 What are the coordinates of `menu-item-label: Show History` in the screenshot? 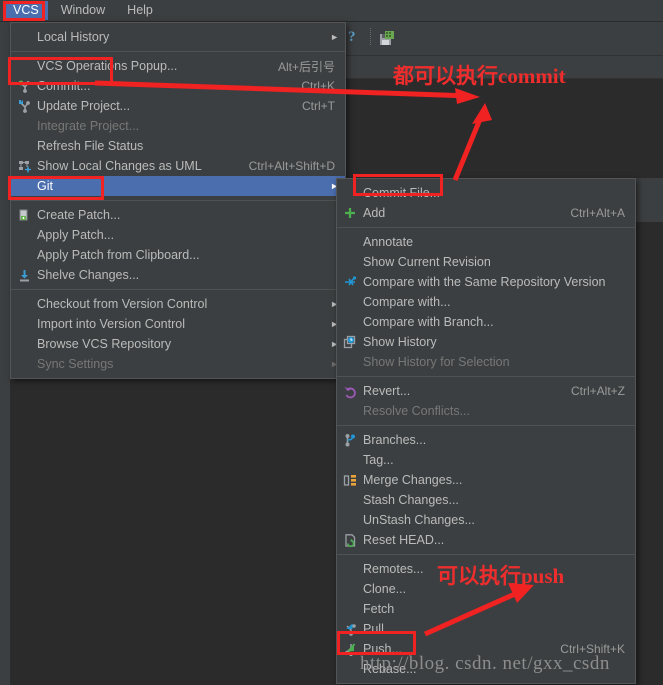 It's located at (400, 342).